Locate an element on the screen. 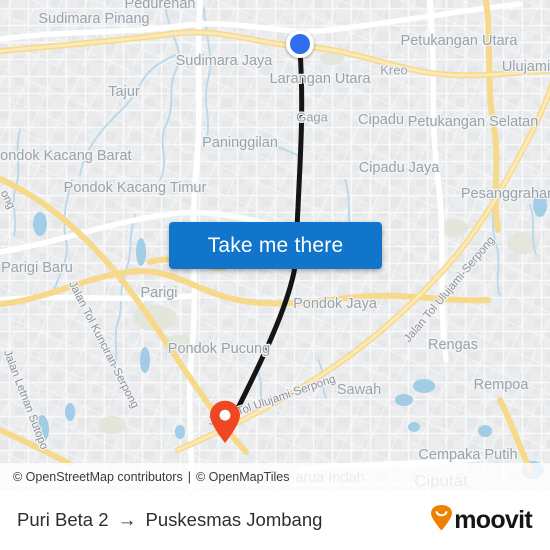 This screenshot has width=550, height=550. destination-marker is located at coordinates (225, 422).